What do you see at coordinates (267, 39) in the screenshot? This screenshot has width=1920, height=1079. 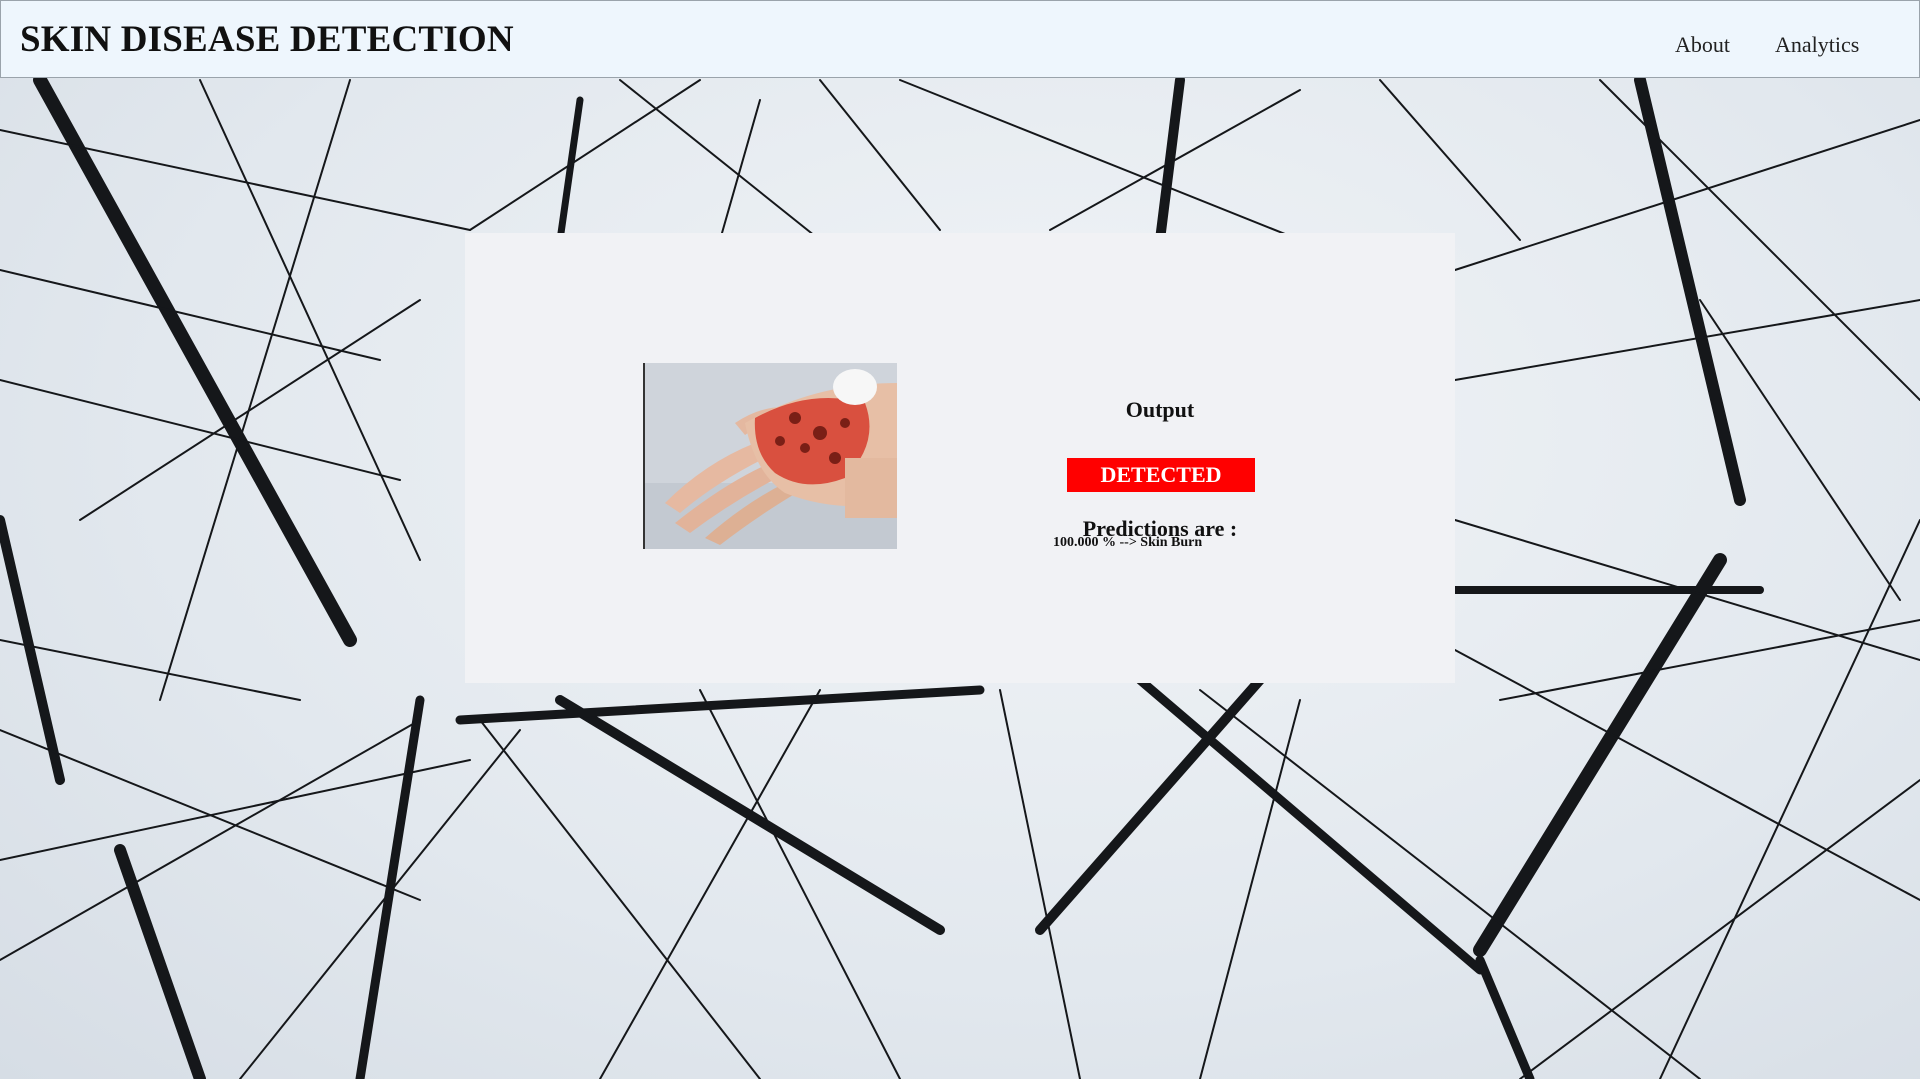 I see `app-title: SKIN DISEASE DETECTION` at bounding box center [267, 39].